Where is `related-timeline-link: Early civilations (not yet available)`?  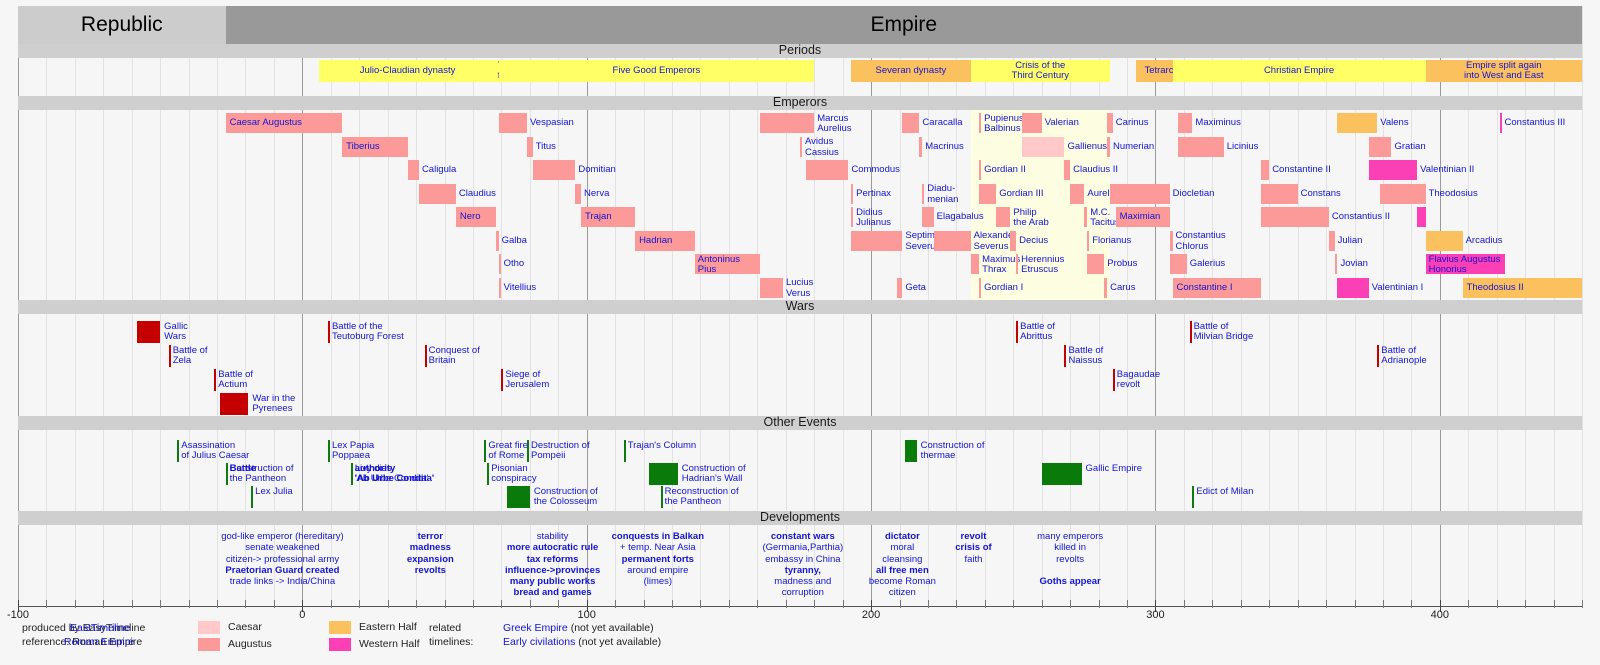 related-timeline-link: Early civilations (not yet available) is located at coordinates (582, 642).